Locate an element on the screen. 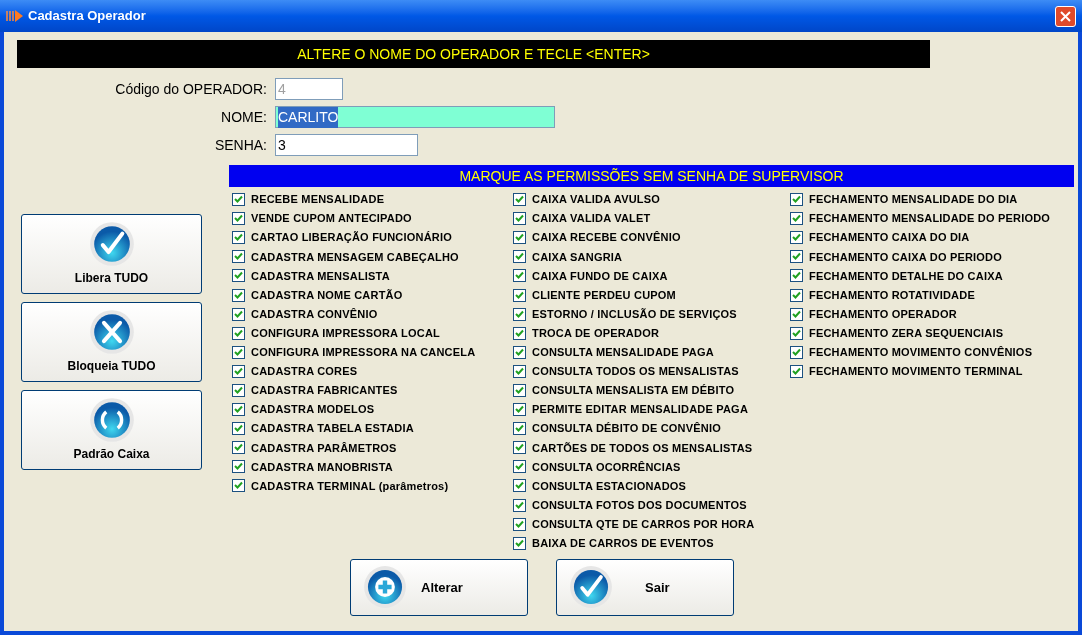 The height and width of the screenshot is (635, 1082). permission-label: CONSULTA MENSALIDADE PAGA is located at coordinates (623, 353).